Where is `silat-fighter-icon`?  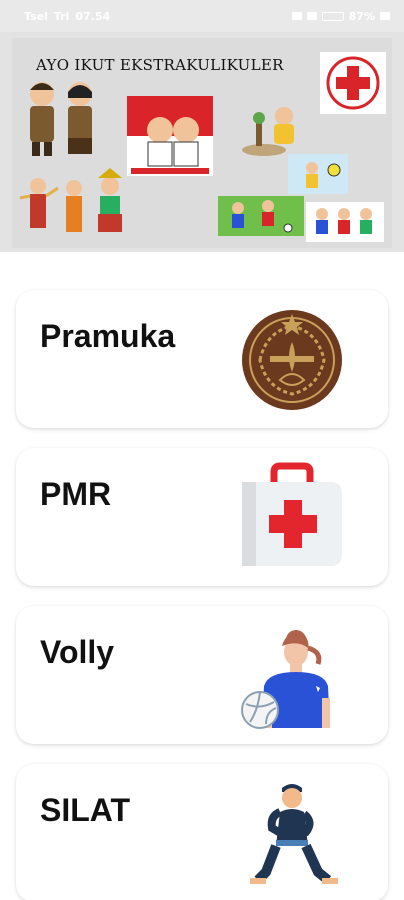
silat-fighter-icon is located at coordinates (294, 834).